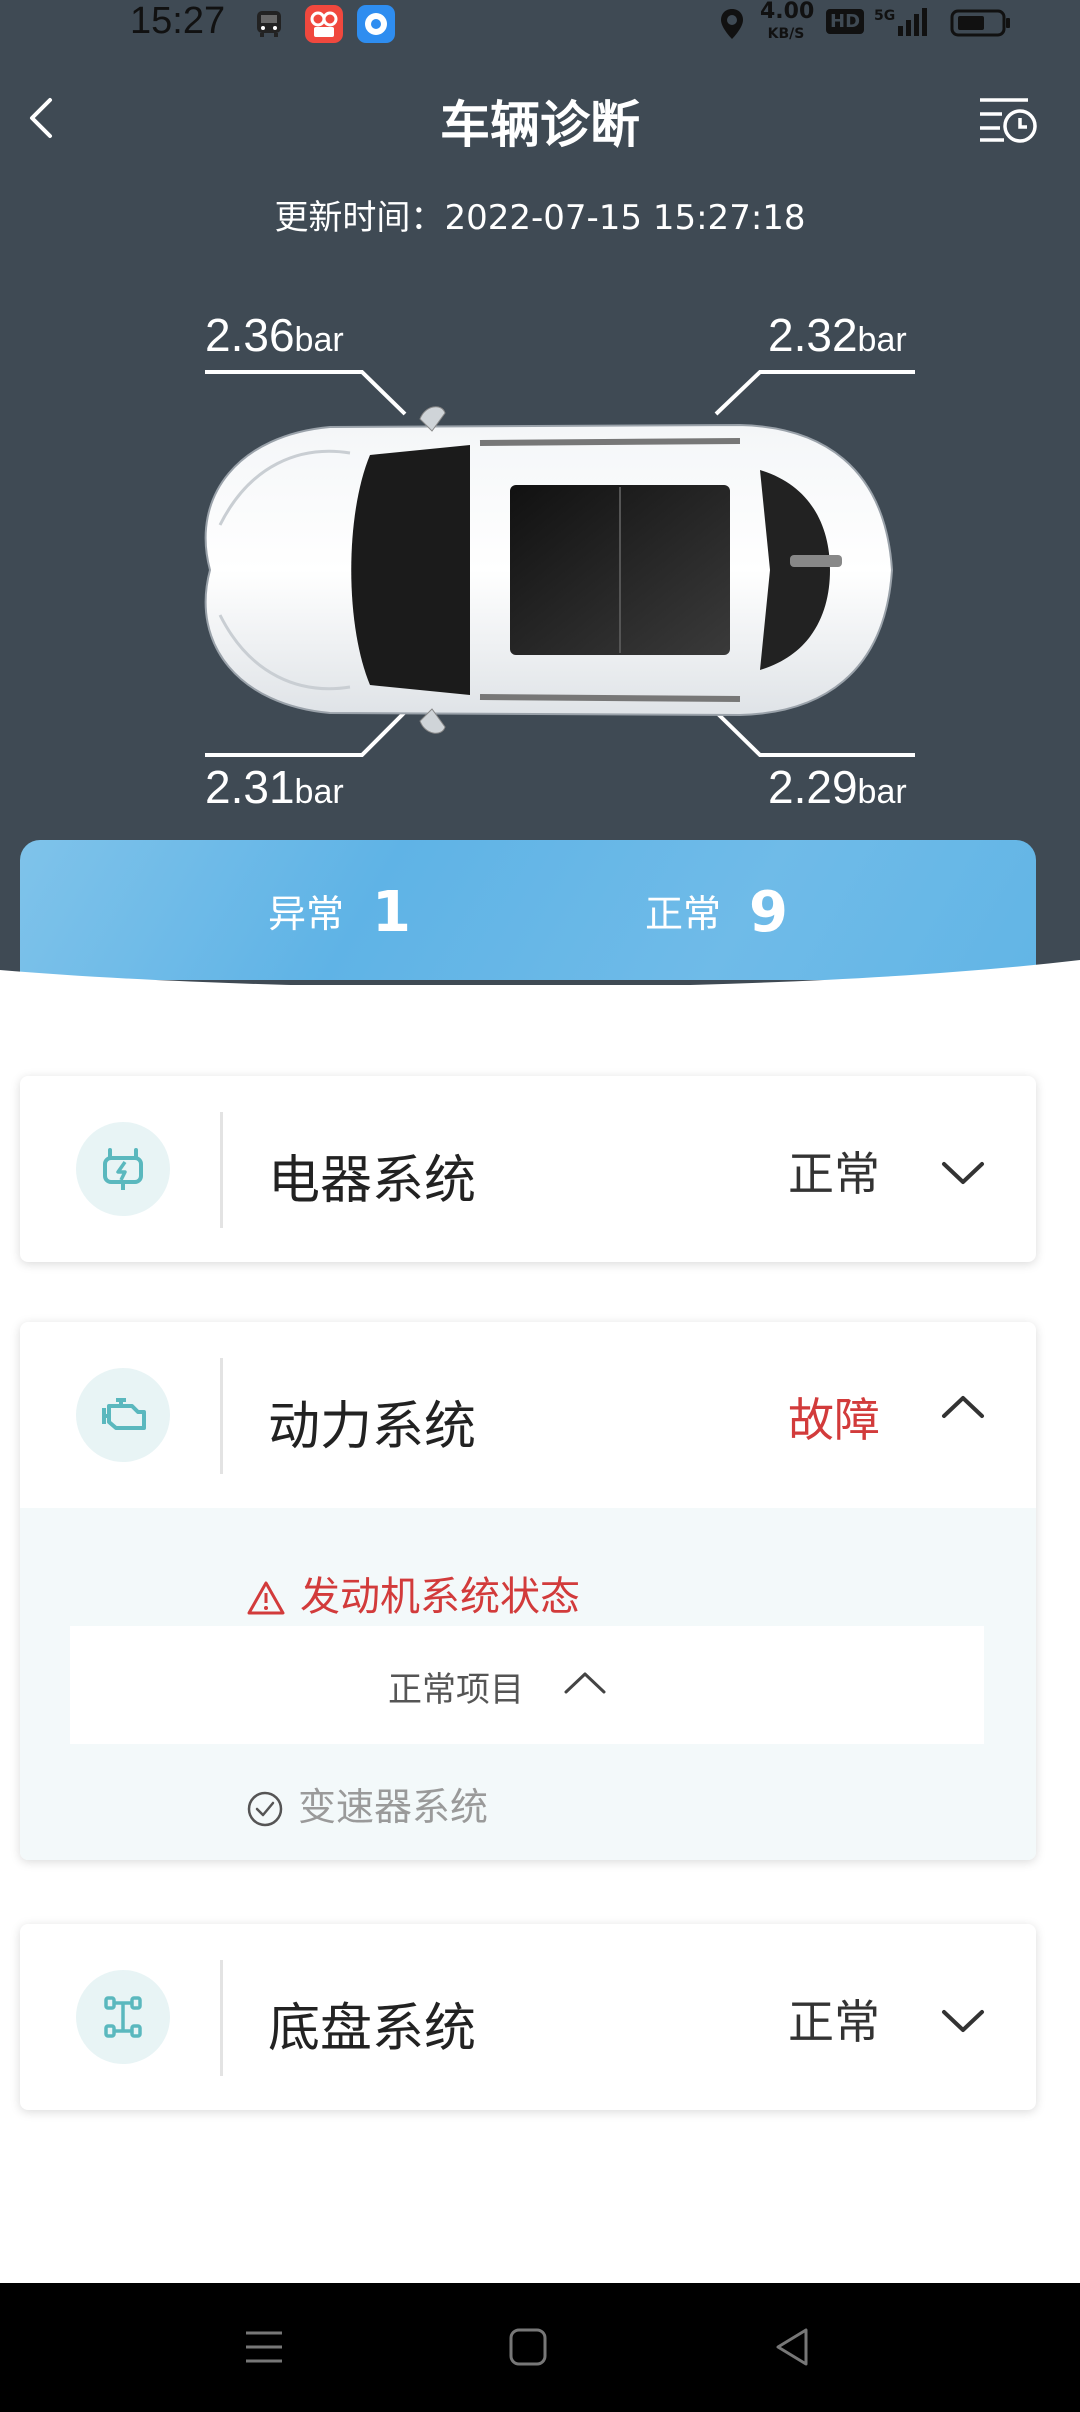  I want to click on fault-item: 发动机系统状态, so click(413, 1593).